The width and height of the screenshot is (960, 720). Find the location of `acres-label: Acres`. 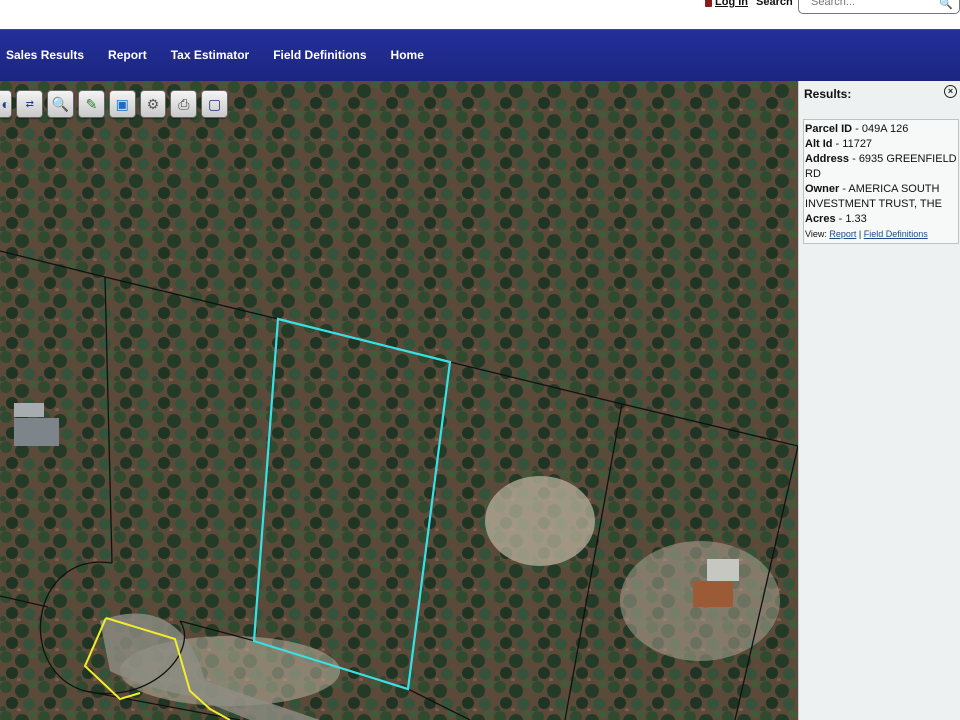

acres-label: Acres is located at coordinates (820, 219).